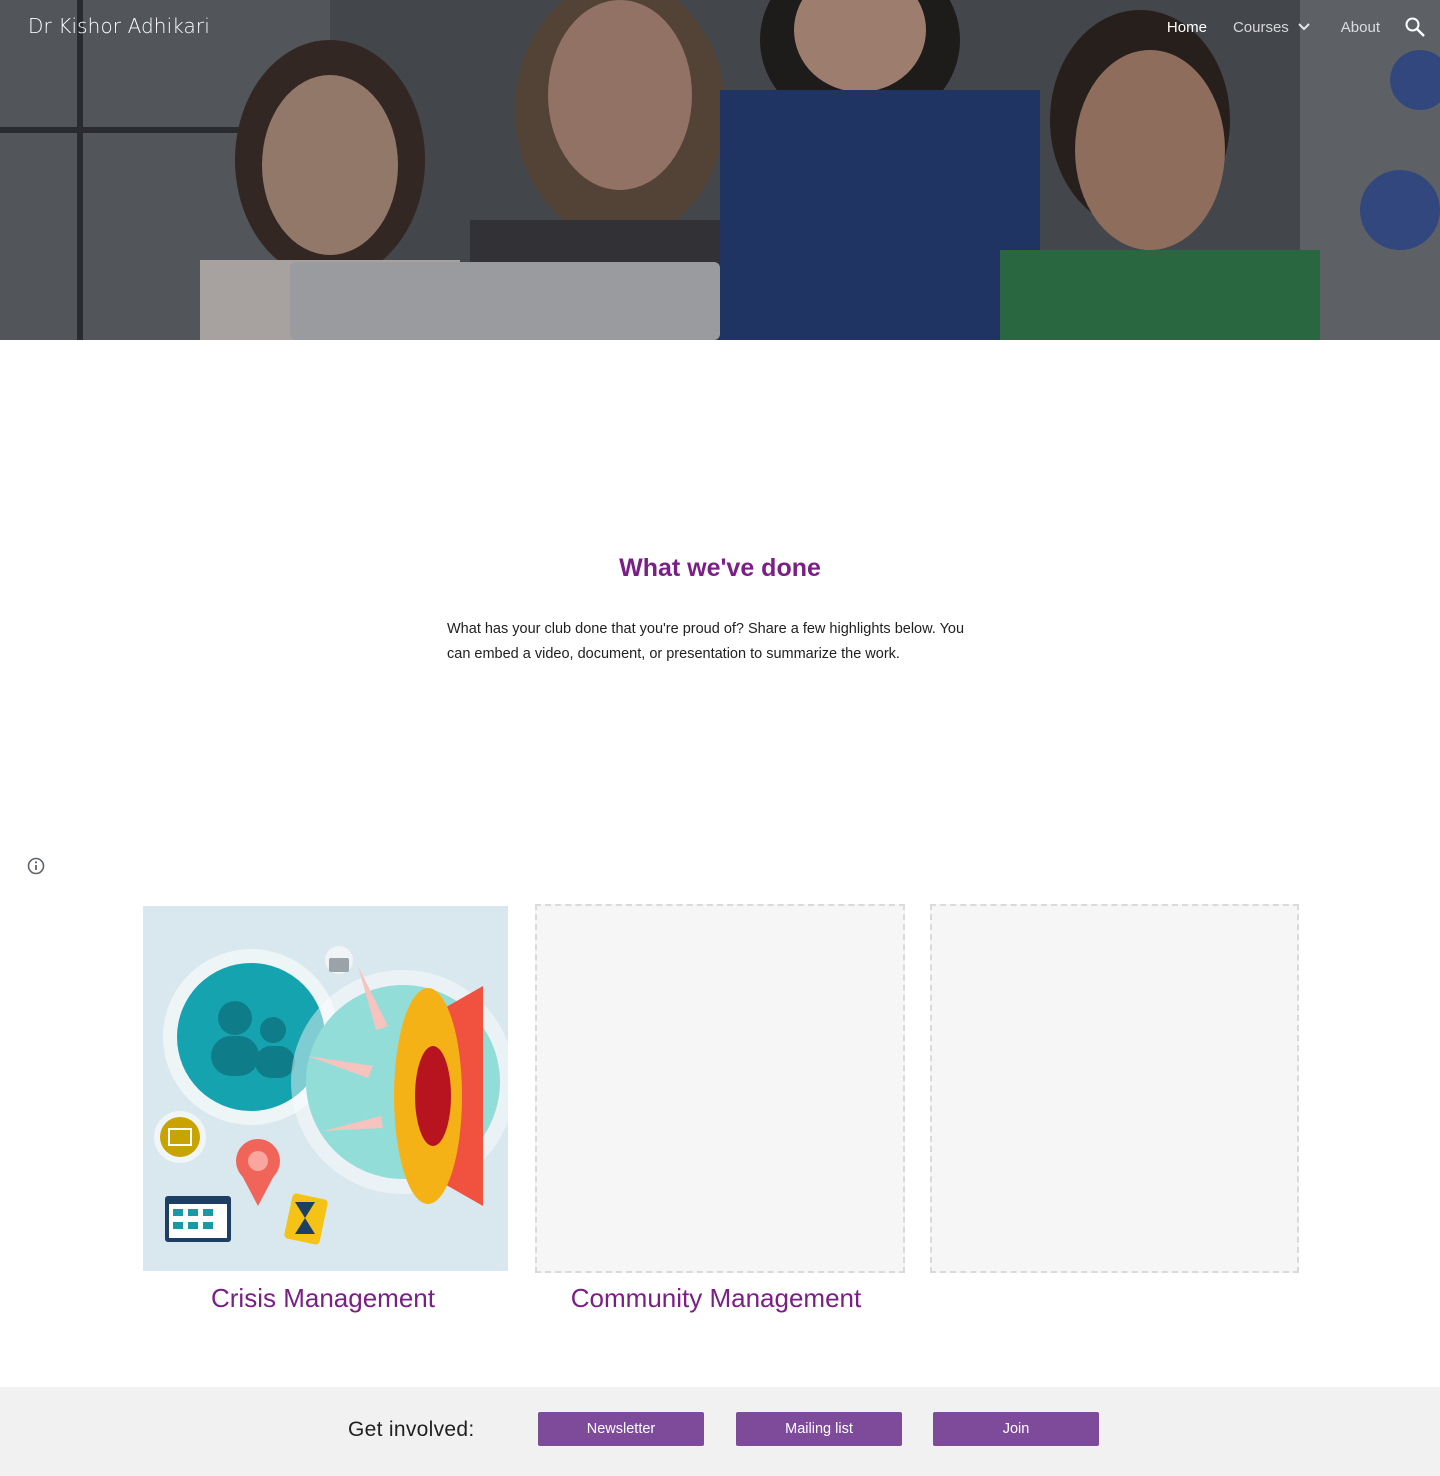 Image resolution: width=1440 pixels, height=1476 pixels. What do you see at coordinates (119, 26) in the screenshot?
I see `site-title: Dr Kishor Adhikari` at bounding box center [119, 26].